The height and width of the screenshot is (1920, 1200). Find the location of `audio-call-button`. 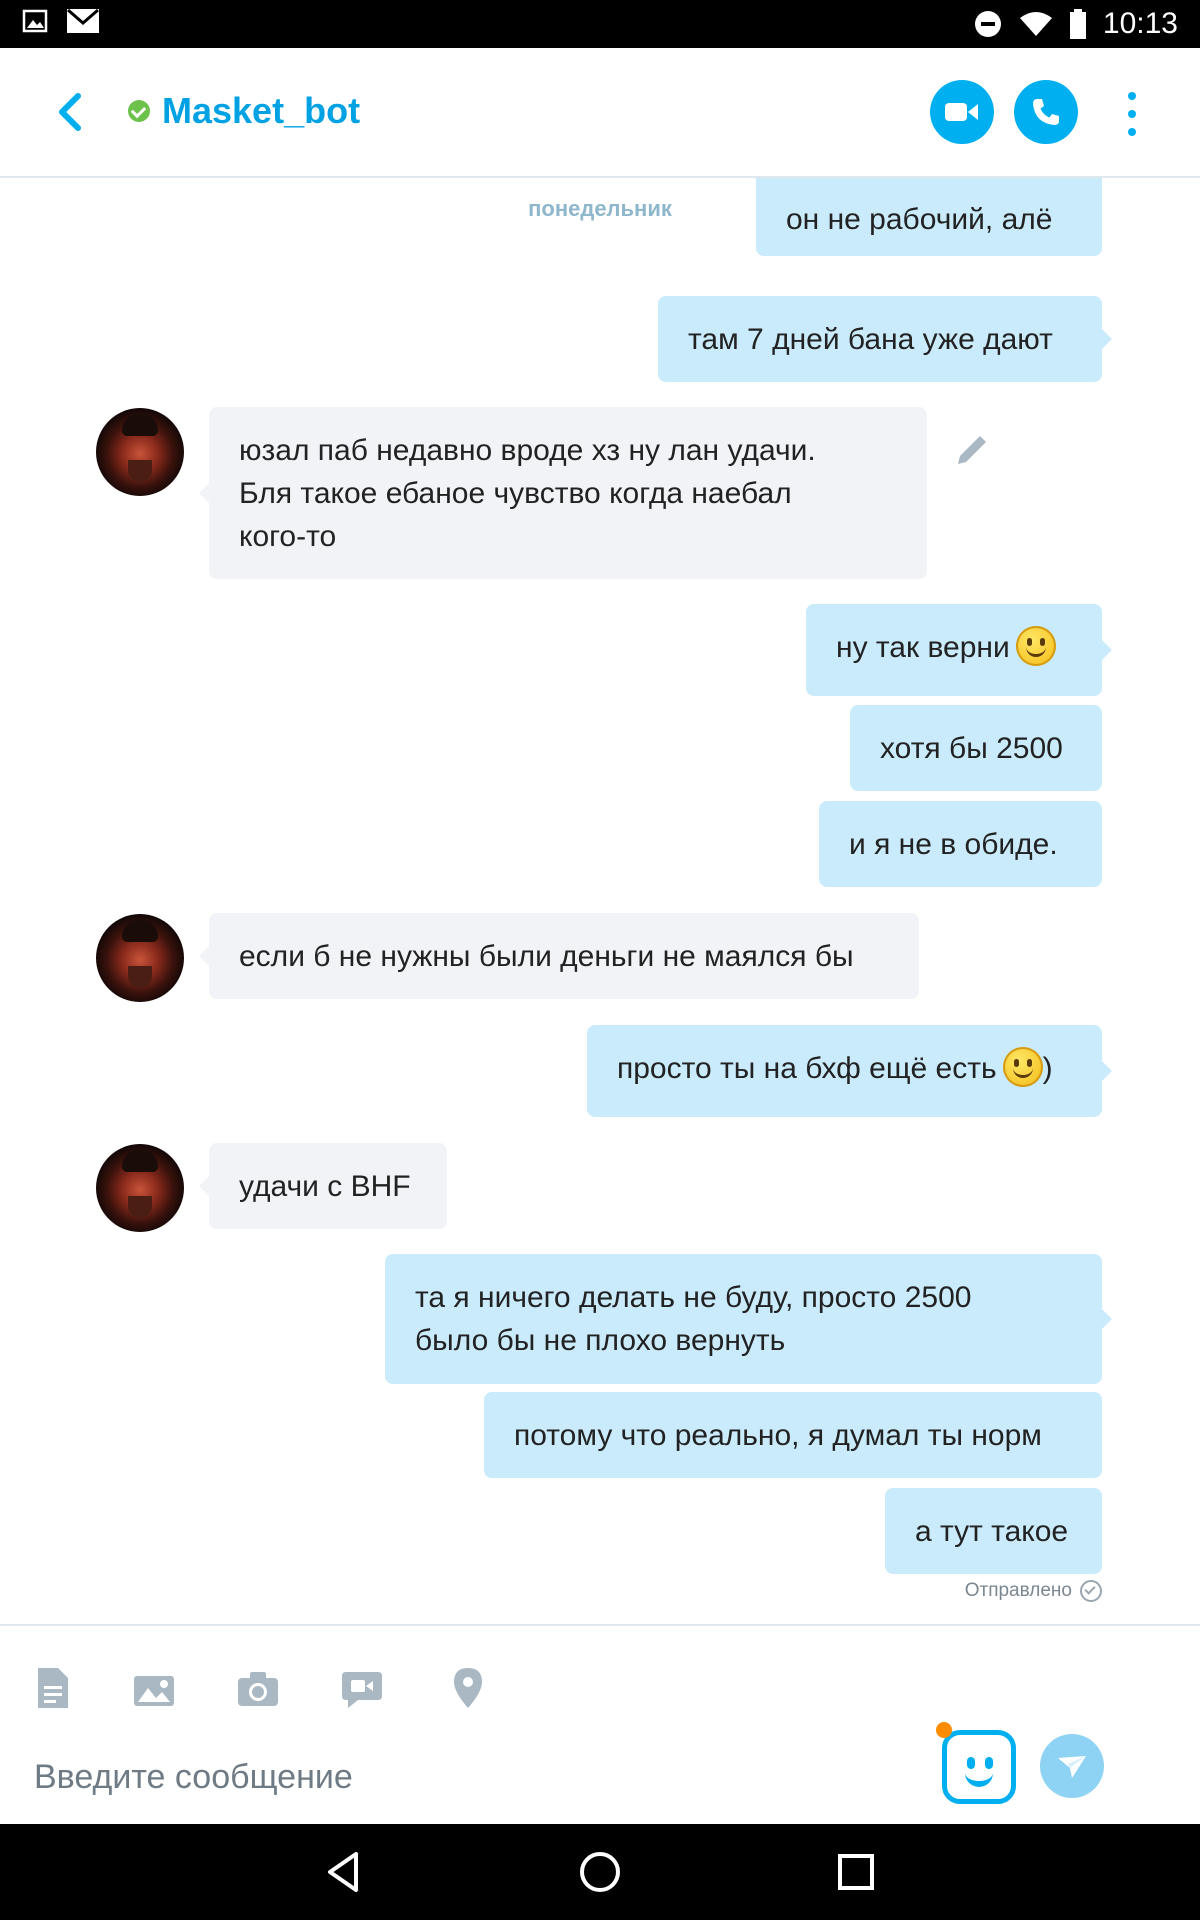

audio-call-button is located at coordinates (1046, 112).